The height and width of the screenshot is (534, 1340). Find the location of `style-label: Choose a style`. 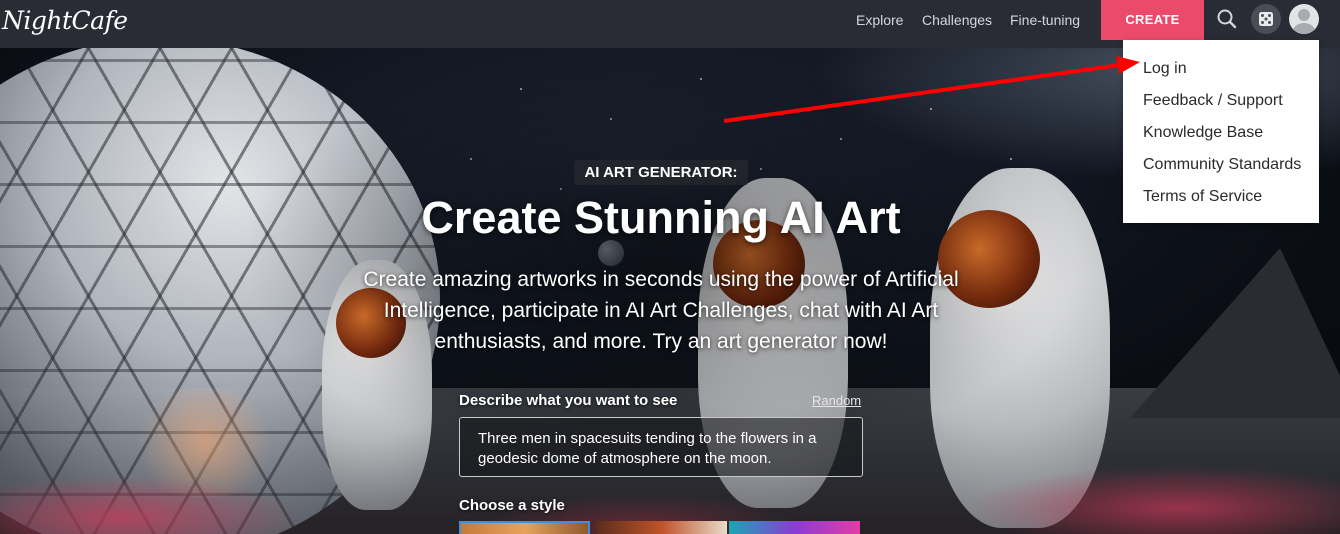

style-label: Choose a style is located at coordinates (512, 505).